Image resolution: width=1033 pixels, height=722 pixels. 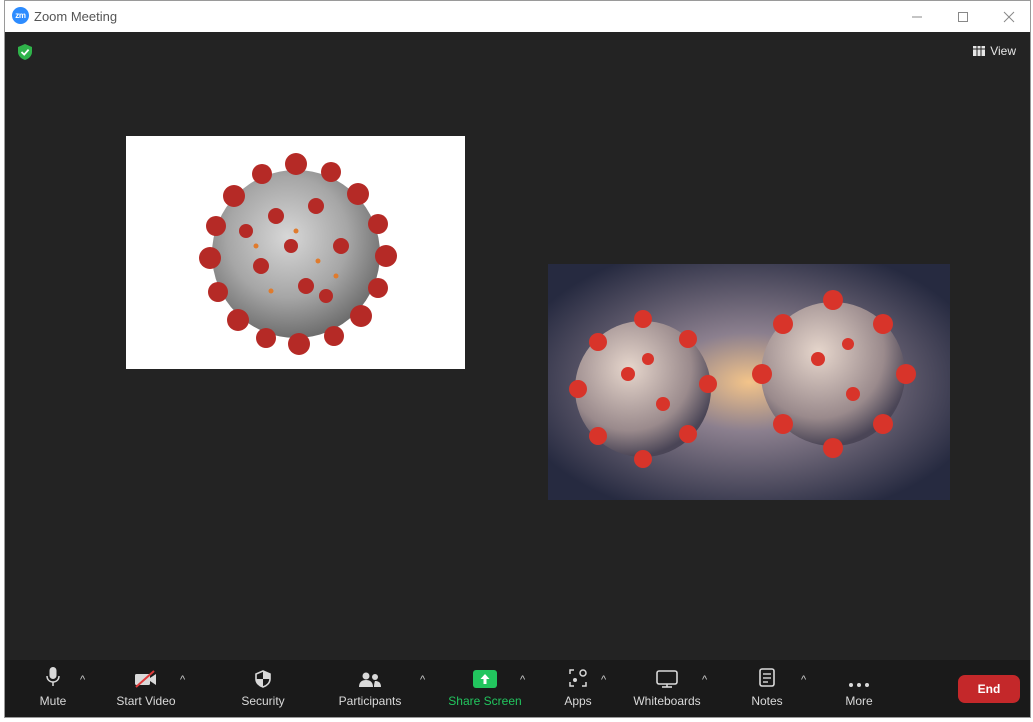 What do you see at coordinates (182, 680) in the screenshot?
I see `video-options-caret-icon: ^` at bounding box center [182, 680].